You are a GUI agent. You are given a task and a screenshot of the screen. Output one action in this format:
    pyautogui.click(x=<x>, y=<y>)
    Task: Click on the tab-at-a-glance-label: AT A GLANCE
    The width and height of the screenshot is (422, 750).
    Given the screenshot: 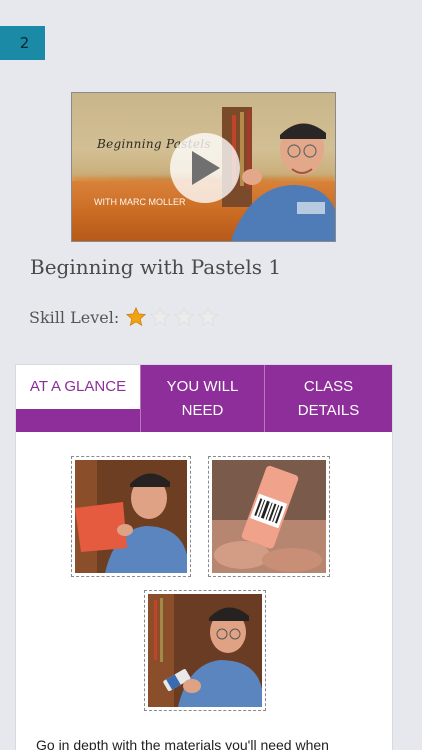 What is the action you would take?
    pyautogui.click(x=78, y=386)
    